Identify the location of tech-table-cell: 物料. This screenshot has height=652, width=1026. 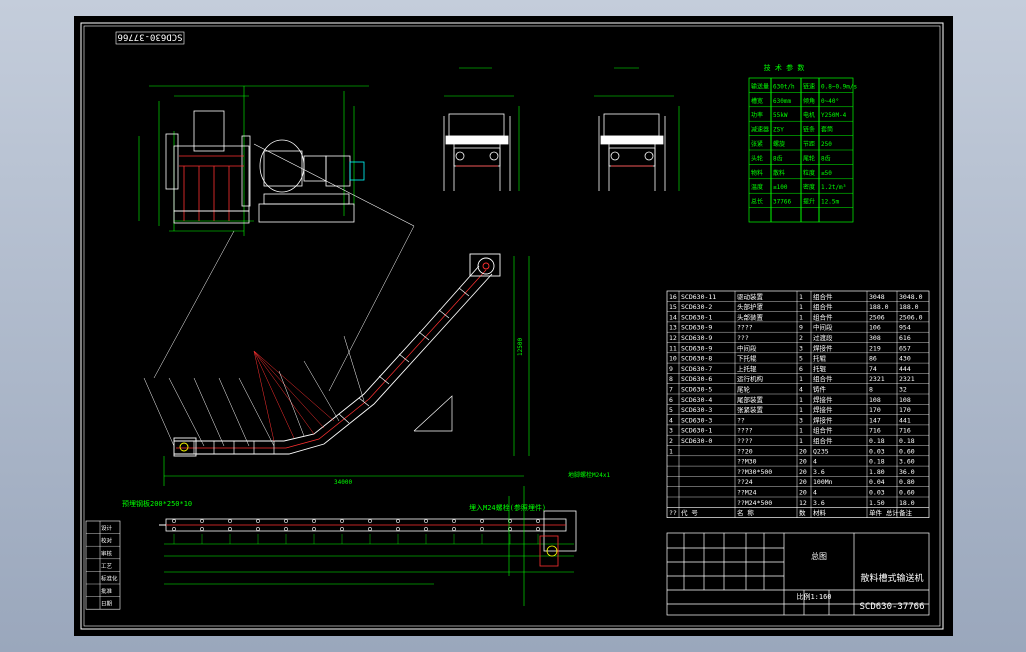
(757, 173).